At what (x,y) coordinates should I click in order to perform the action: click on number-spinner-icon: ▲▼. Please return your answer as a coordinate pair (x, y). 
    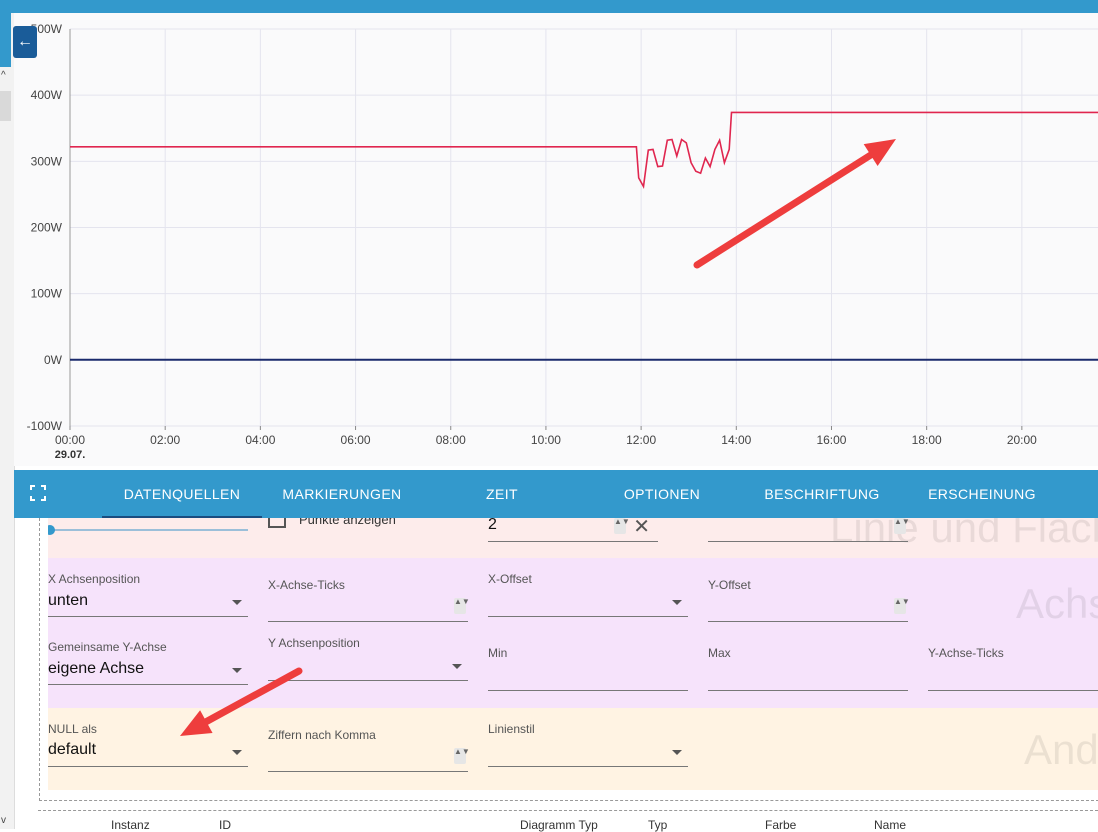
    Looking at the image, I should click on (622, 526).